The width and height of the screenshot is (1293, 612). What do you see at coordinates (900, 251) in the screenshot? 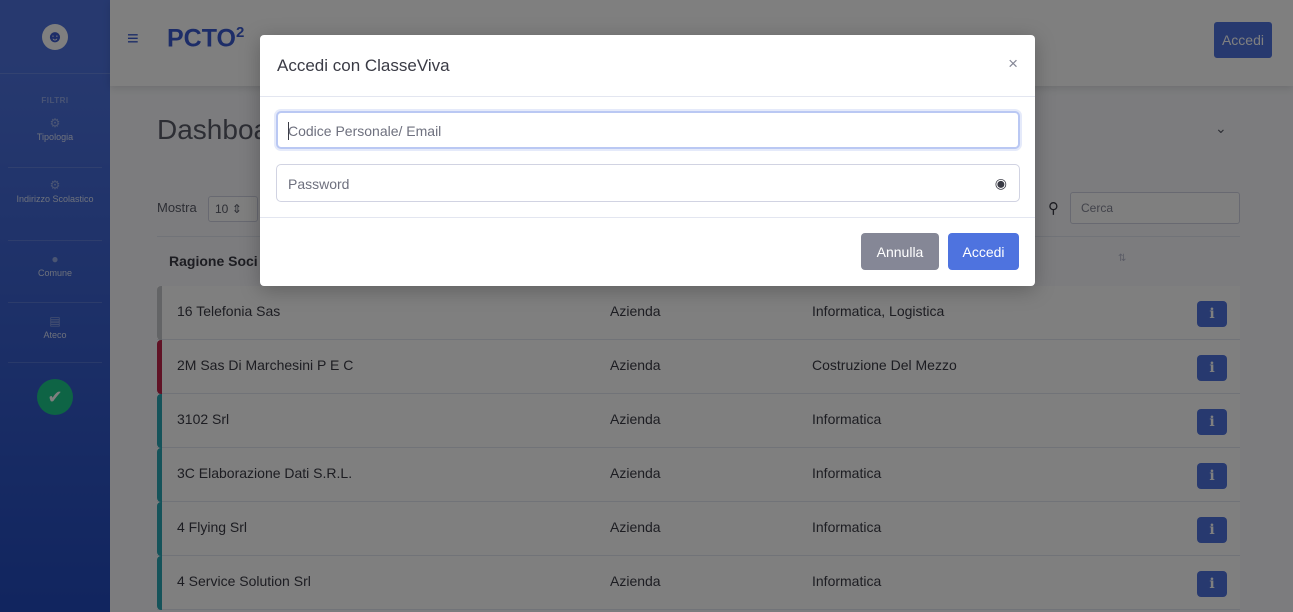
I see `cancel-button: Annulla` at bounding box center [900, 251].